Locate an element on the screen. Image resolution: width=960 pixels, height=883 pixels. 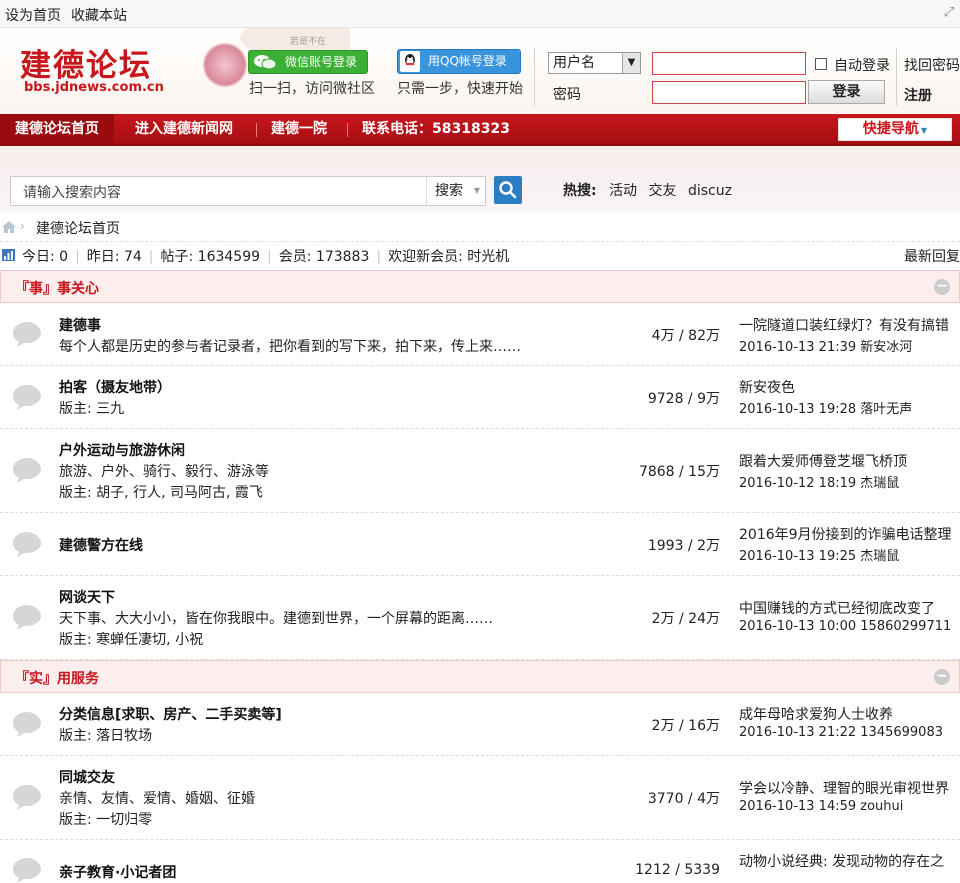
forum-counts: 4万 / 82万 is located at coordinates (685, 336).